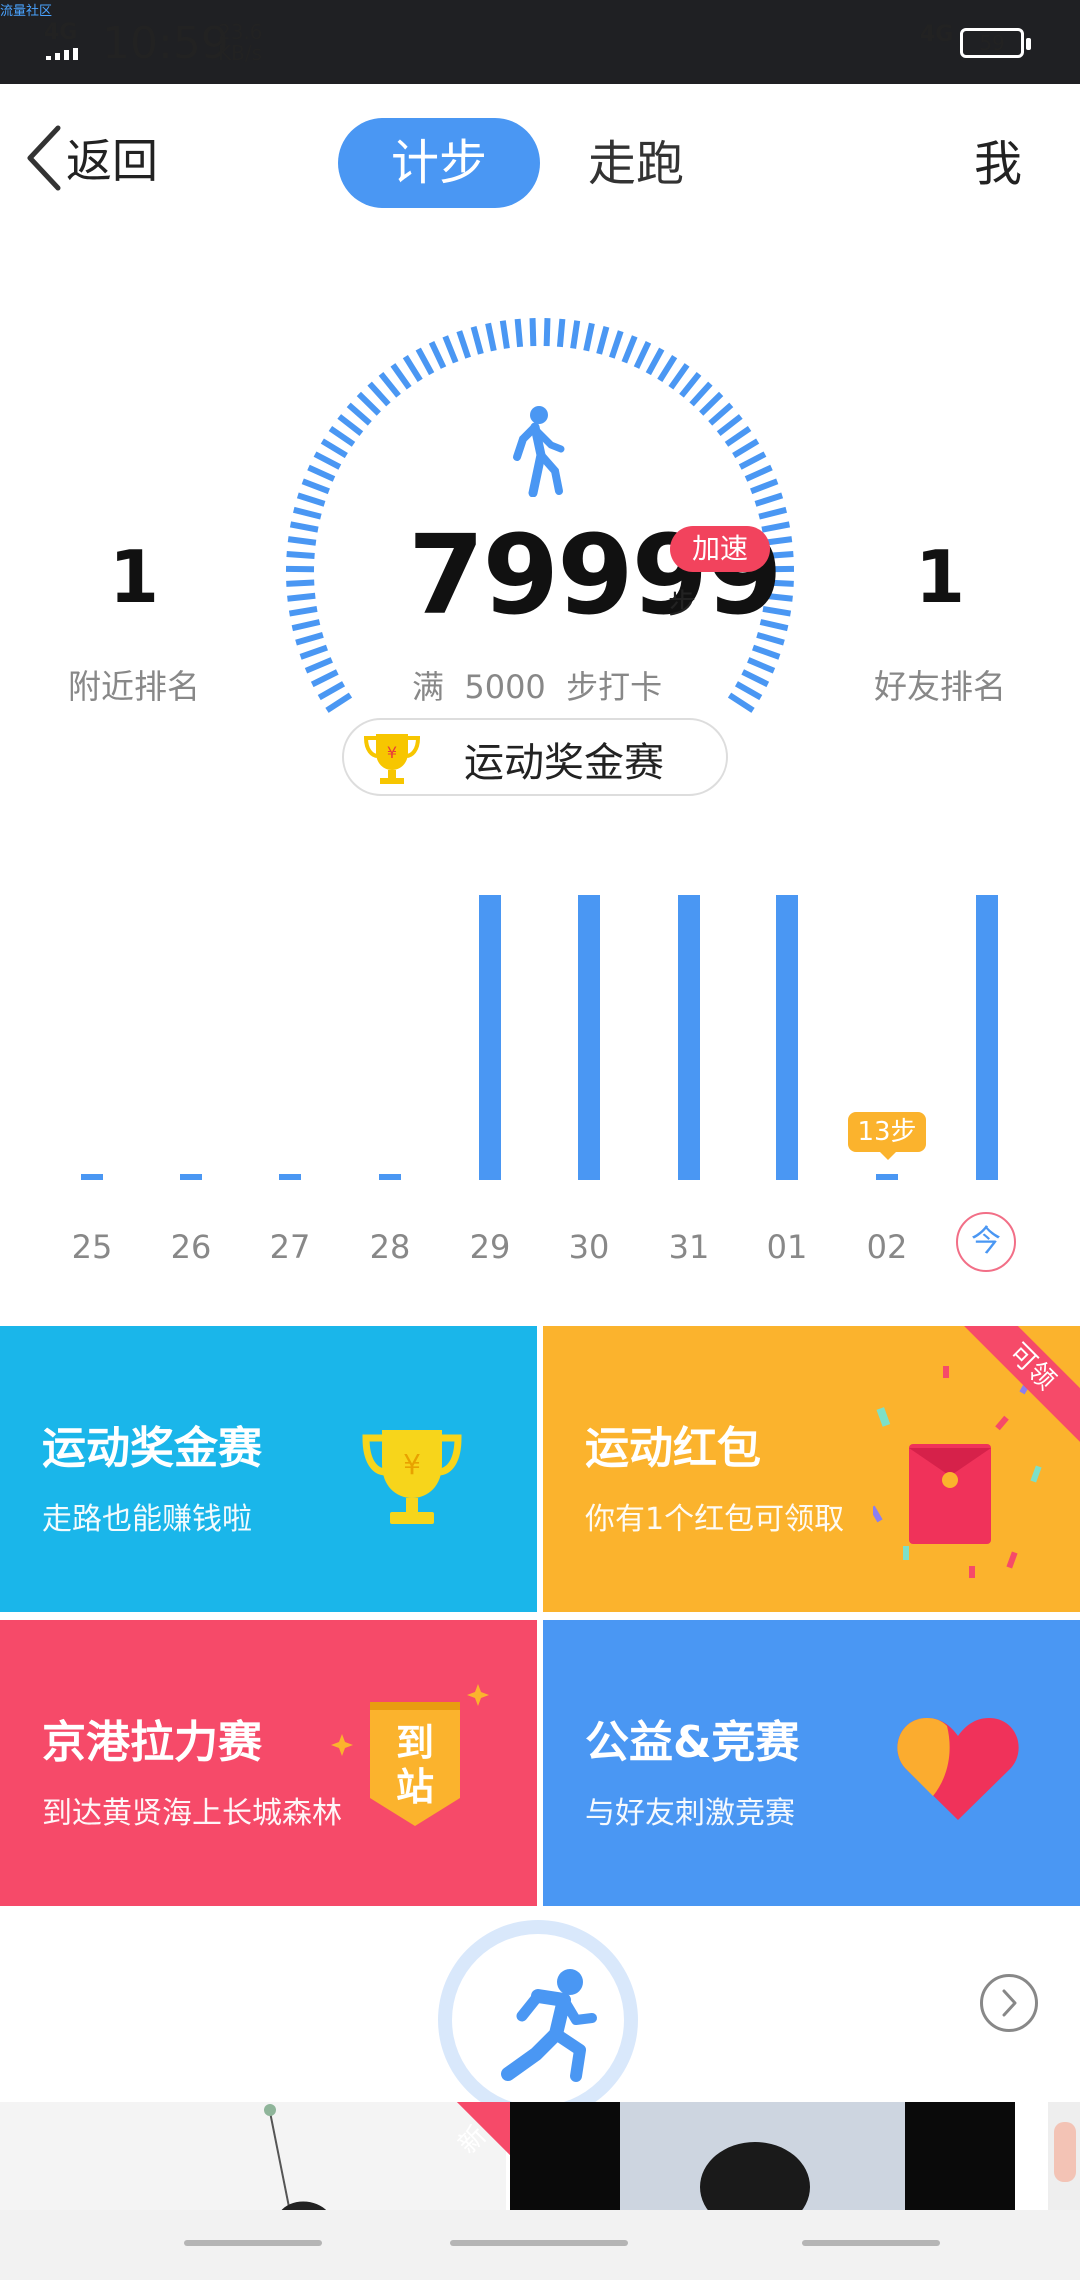  Describe the element at coordinates (937, 34) in the screenshot. I see `network-type: 4G` at that location.